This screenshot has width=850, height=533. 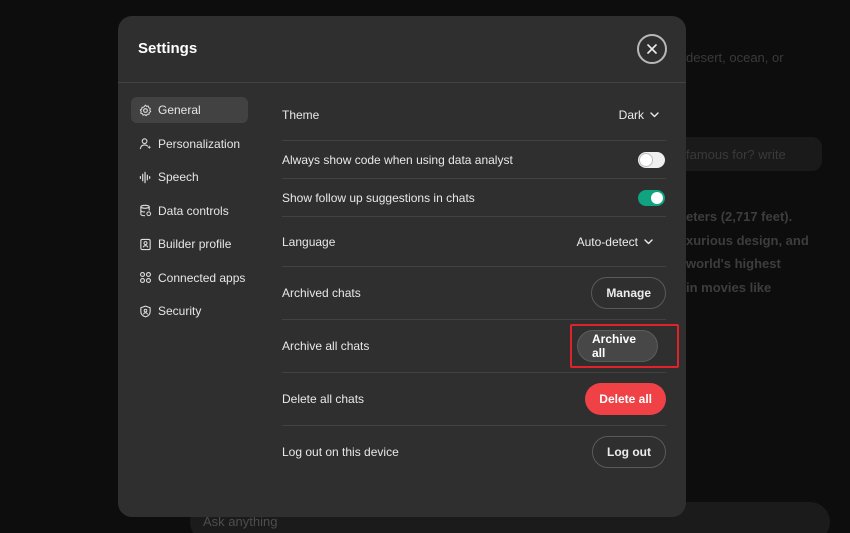 I want to click on follow-up-toggle, so click(x=651, y=197).